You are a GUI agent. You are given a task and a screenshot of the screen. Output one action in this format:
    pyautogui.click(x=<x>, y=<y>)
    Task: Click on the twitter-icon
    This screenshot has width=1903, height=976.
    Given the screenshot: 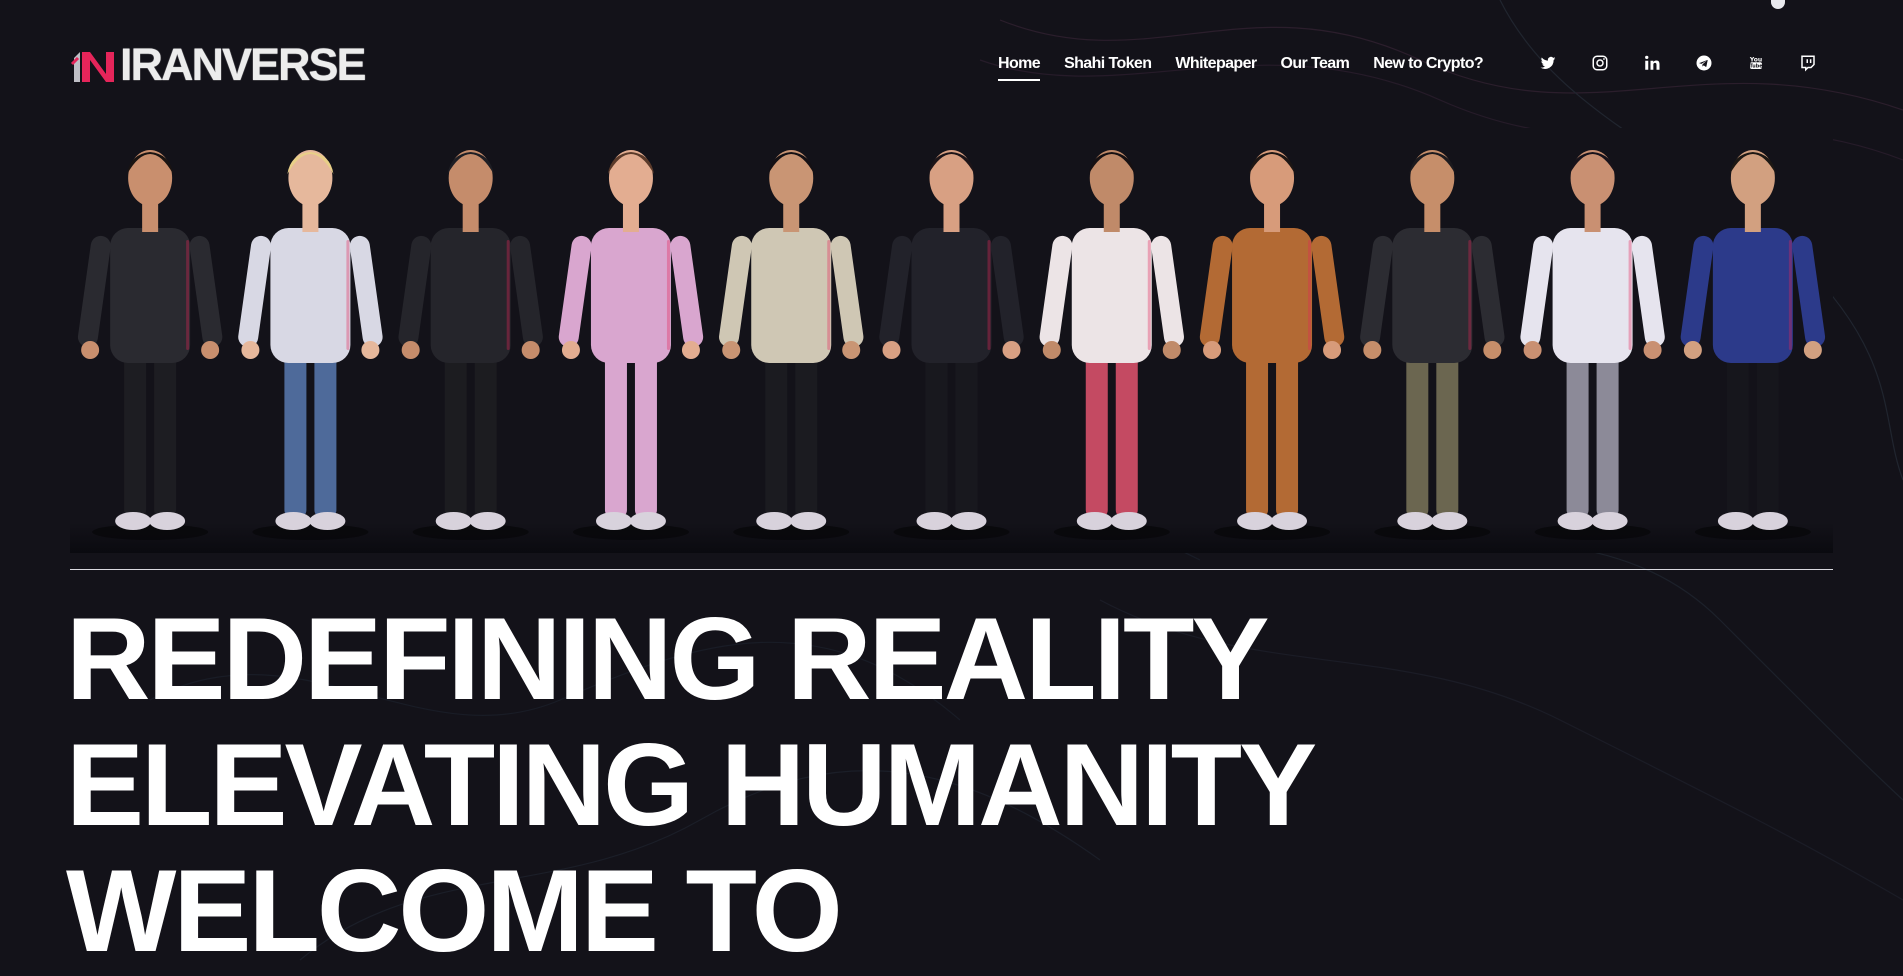 What is the action you would take?
    pyautogui.click(x=1548, y=63)
    